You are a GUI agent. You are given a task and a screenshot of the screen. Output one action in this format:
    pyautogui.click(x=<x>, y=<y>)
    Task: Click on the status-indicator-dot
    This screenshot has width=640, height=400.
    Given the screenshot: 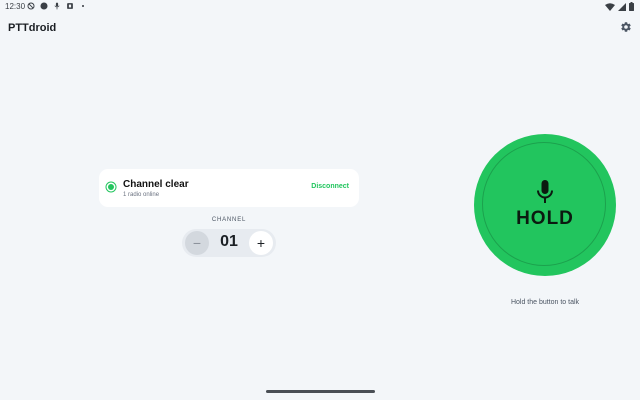 What is the action you would take?
    pyautogui.click(x=111, y=187)
    